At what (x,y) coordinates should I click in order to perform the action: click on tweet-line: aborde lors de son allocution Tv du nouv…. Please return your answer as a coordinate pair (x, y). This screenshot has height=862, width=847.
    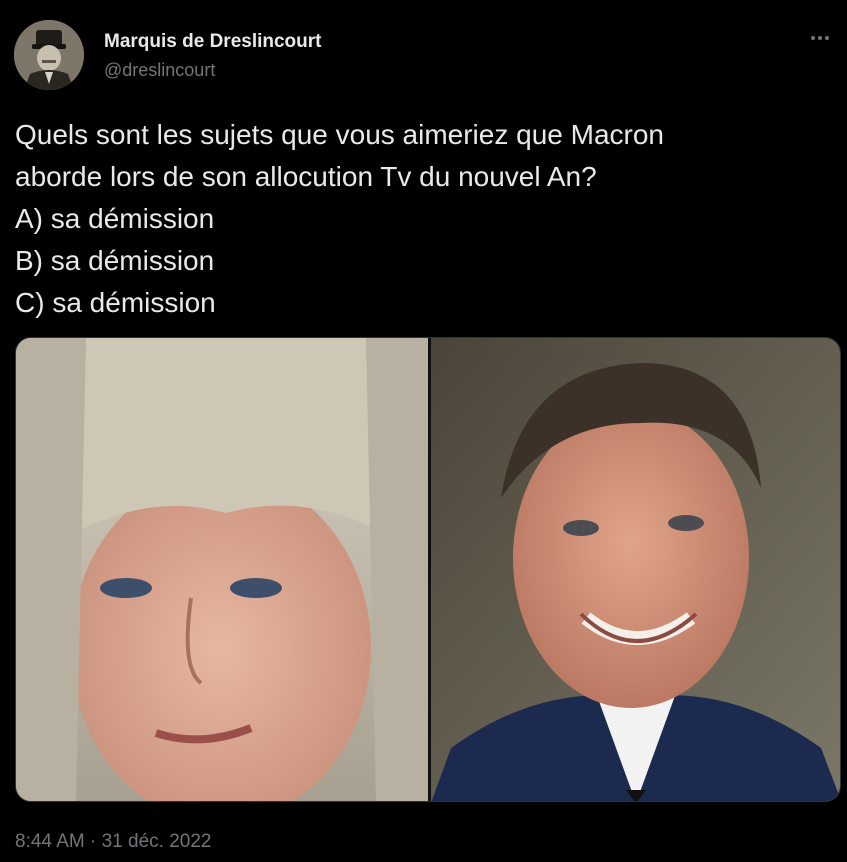
    Looking at the image, I should click on (306, 176).